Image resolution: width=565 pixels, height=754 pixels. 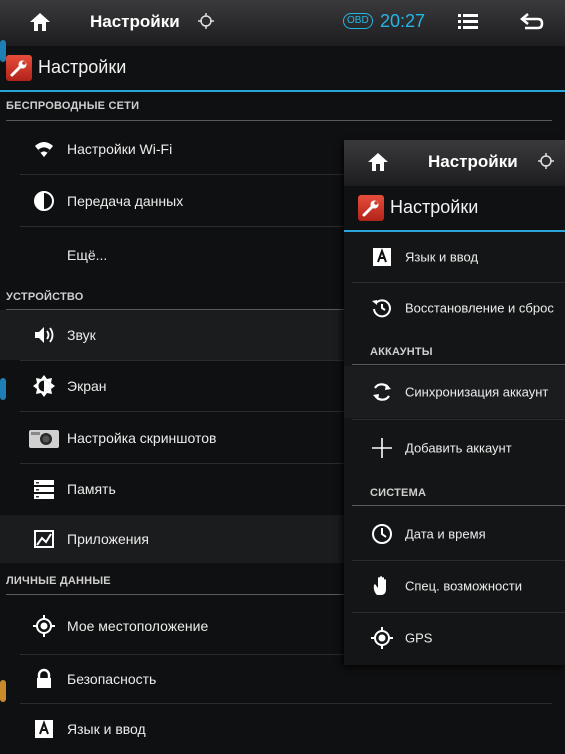 I want to click on restore-icon, so click(x=382, y=308).